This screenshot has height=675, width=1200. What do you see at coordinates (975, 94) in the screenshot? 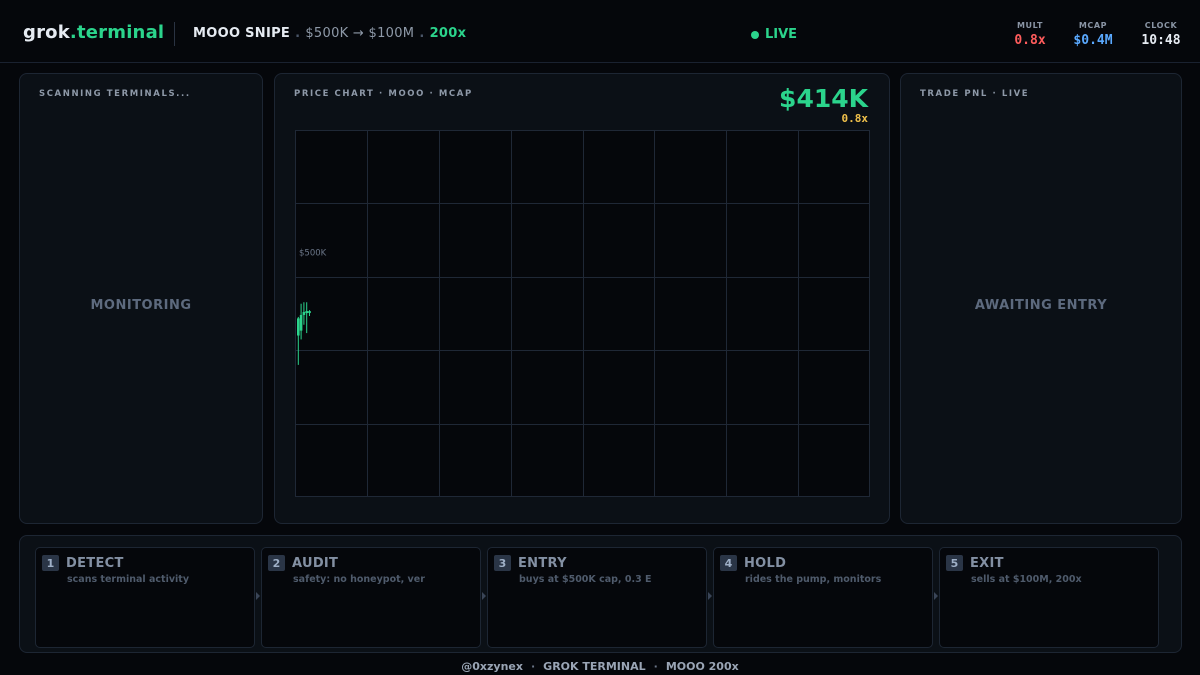
I see `pnl-title: TRADE PNL · LIVE` at bounding box center [975, 94].